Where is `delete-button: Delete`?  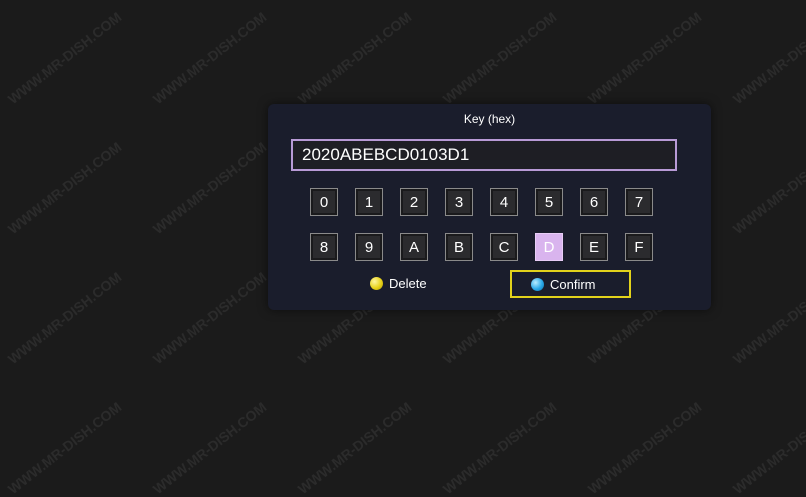
delete-button: Delete is located at coordinates (398, 283).